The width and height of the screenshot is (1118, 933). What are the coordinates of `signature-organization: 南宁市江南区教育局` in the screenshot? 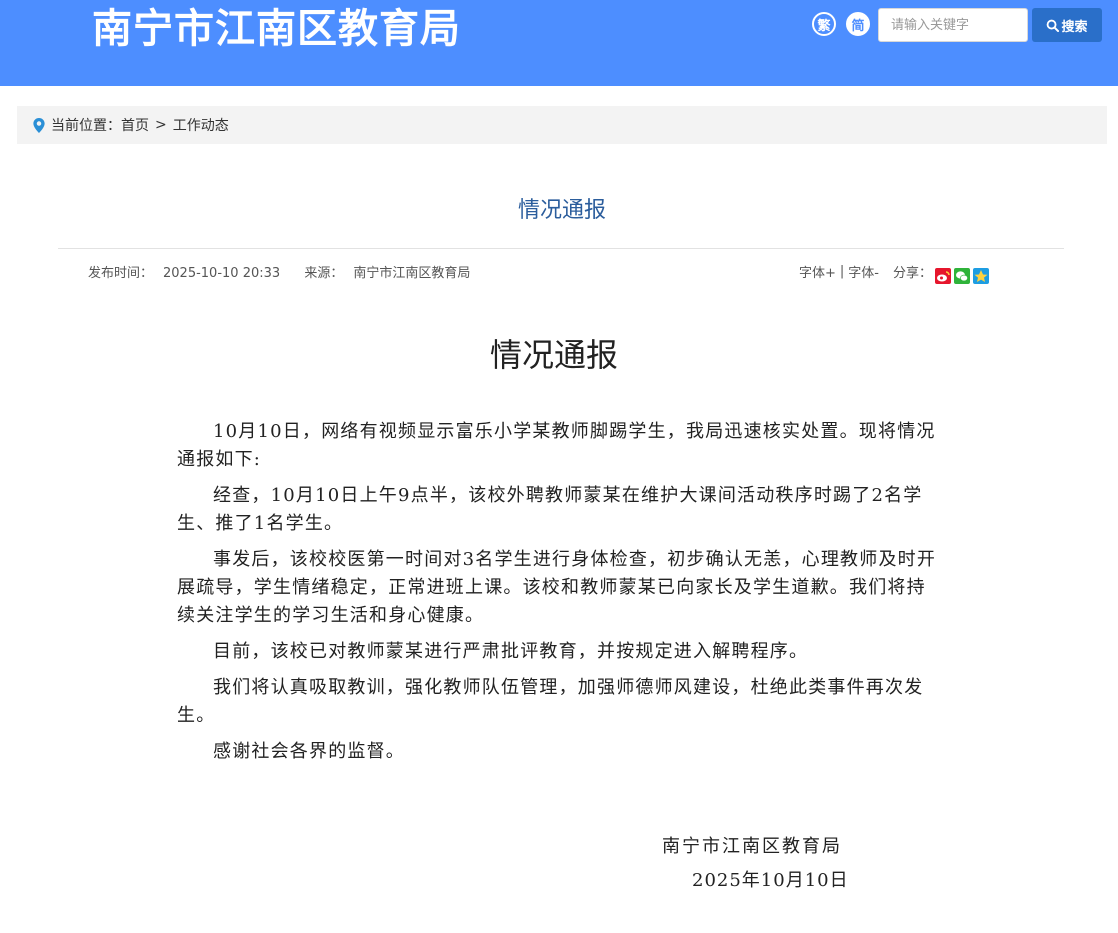 It's located at (752, 846).